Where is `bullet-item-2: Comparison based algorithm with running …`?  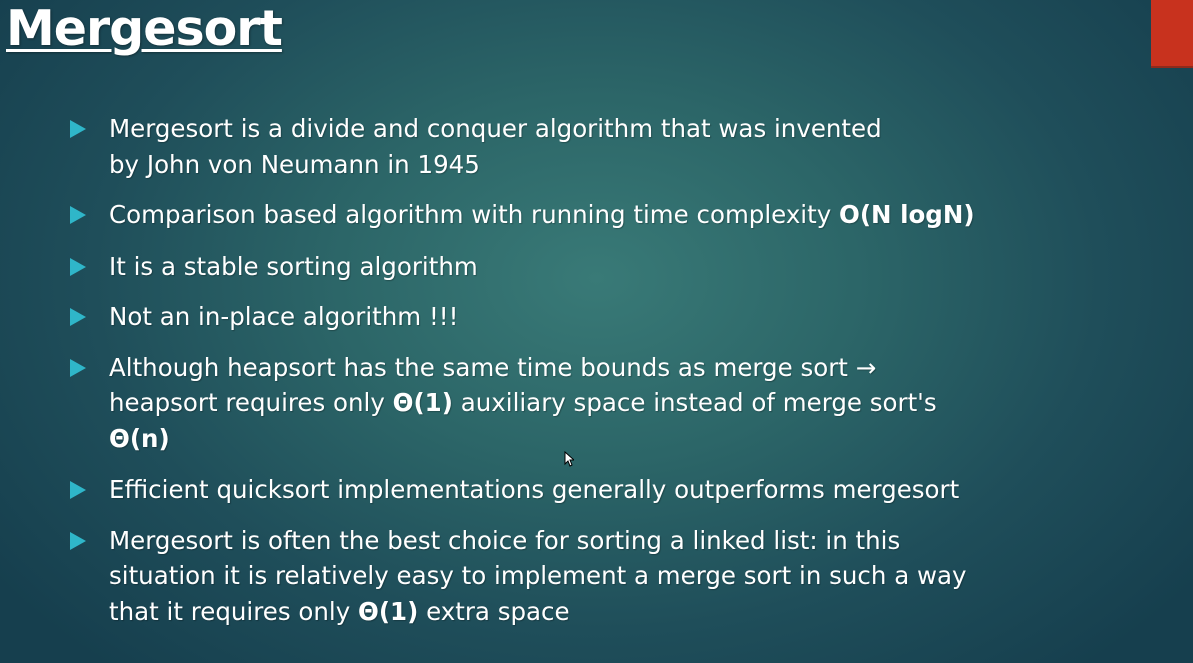
bullet-item-2: Comparison based algorithm with running … is located at coordinates (610, 215).